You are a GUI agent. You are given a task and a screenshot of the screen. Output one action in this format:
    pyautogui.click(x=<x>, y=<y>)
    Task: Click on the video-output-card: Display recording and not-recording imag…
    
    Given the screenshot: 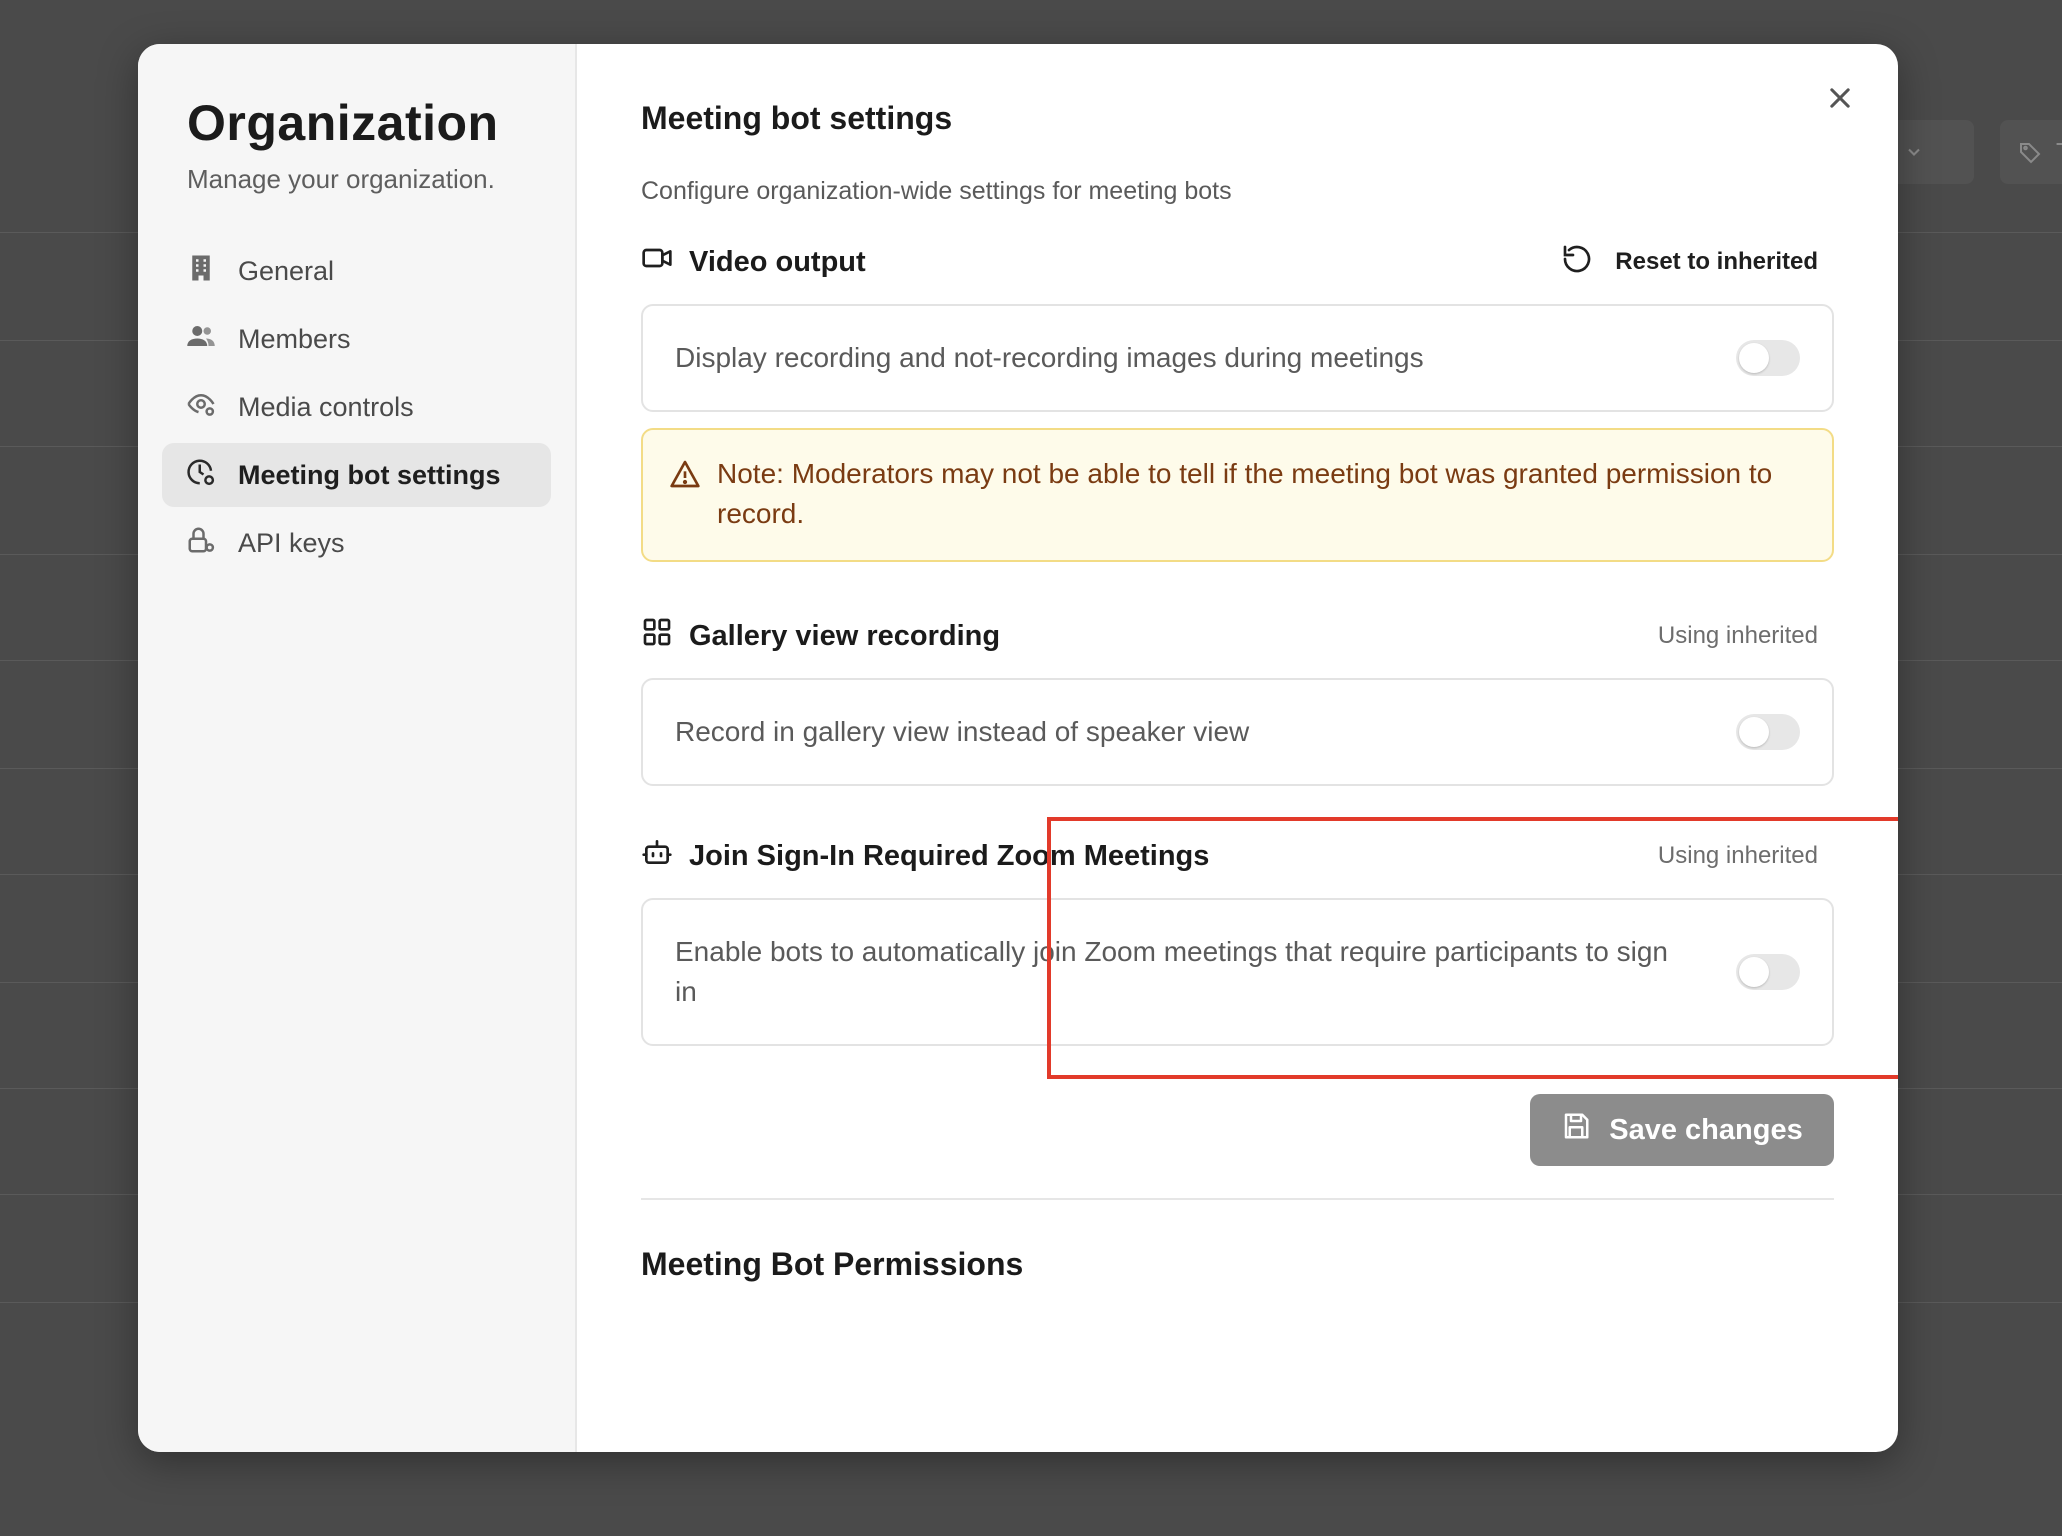 What is the action you would take?
    pyautogui.click(x=1237, y=358)
    